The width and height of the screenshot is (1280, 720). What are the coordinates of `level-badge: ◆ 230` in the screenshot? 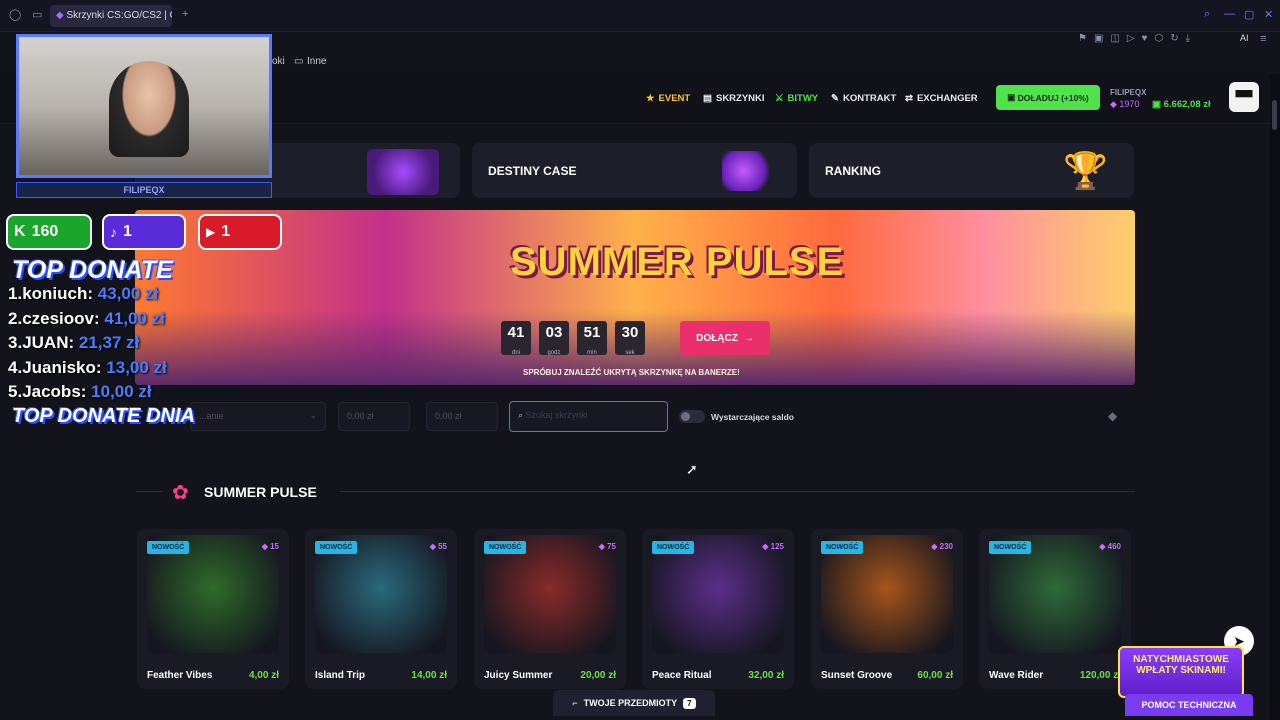 It's located at (942, 546).